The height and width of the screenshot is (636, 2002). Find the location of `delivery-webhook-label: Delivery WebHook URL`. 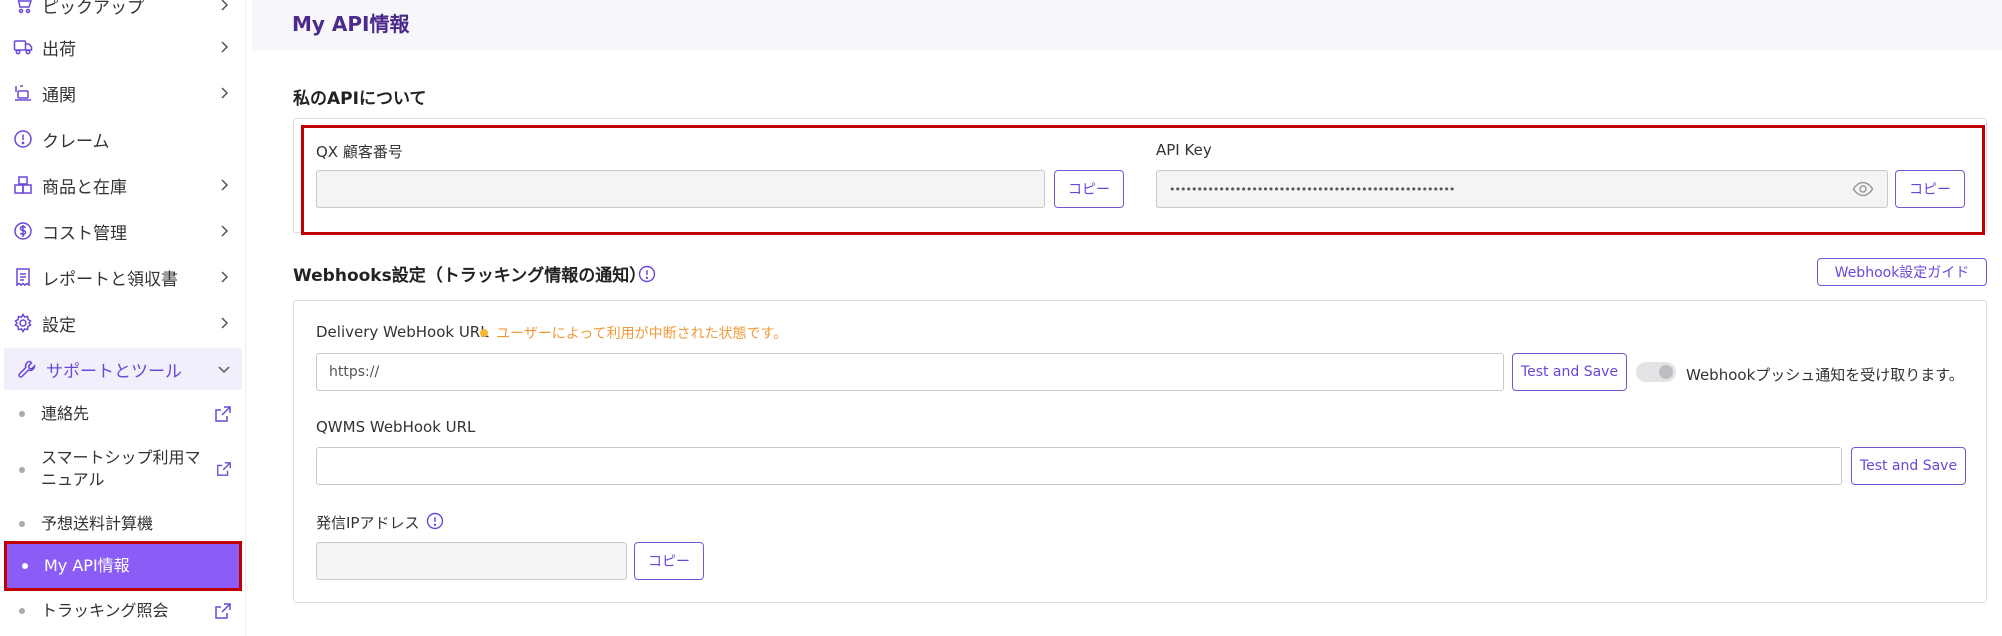

delivery-webhook-label: Delivery WebHook URL is located at coordinates (402, 332).